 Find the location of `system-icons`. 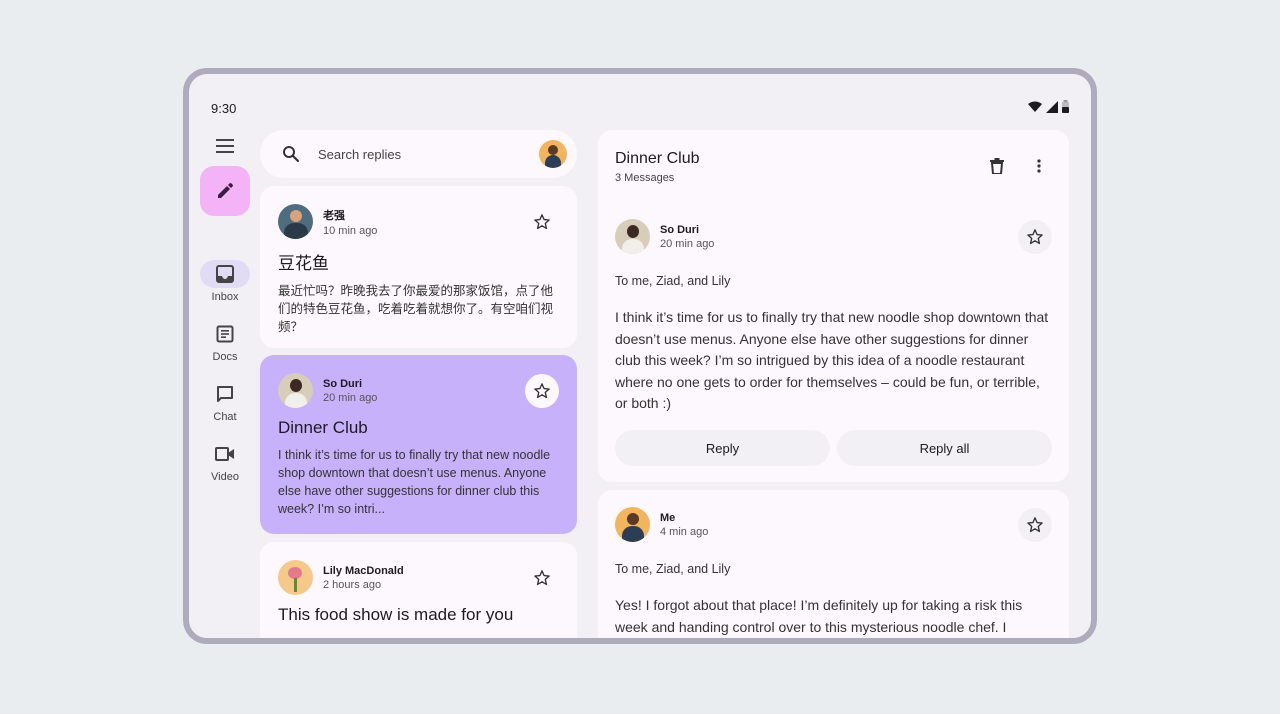

system-icons is located at coordinates (1048, 109).